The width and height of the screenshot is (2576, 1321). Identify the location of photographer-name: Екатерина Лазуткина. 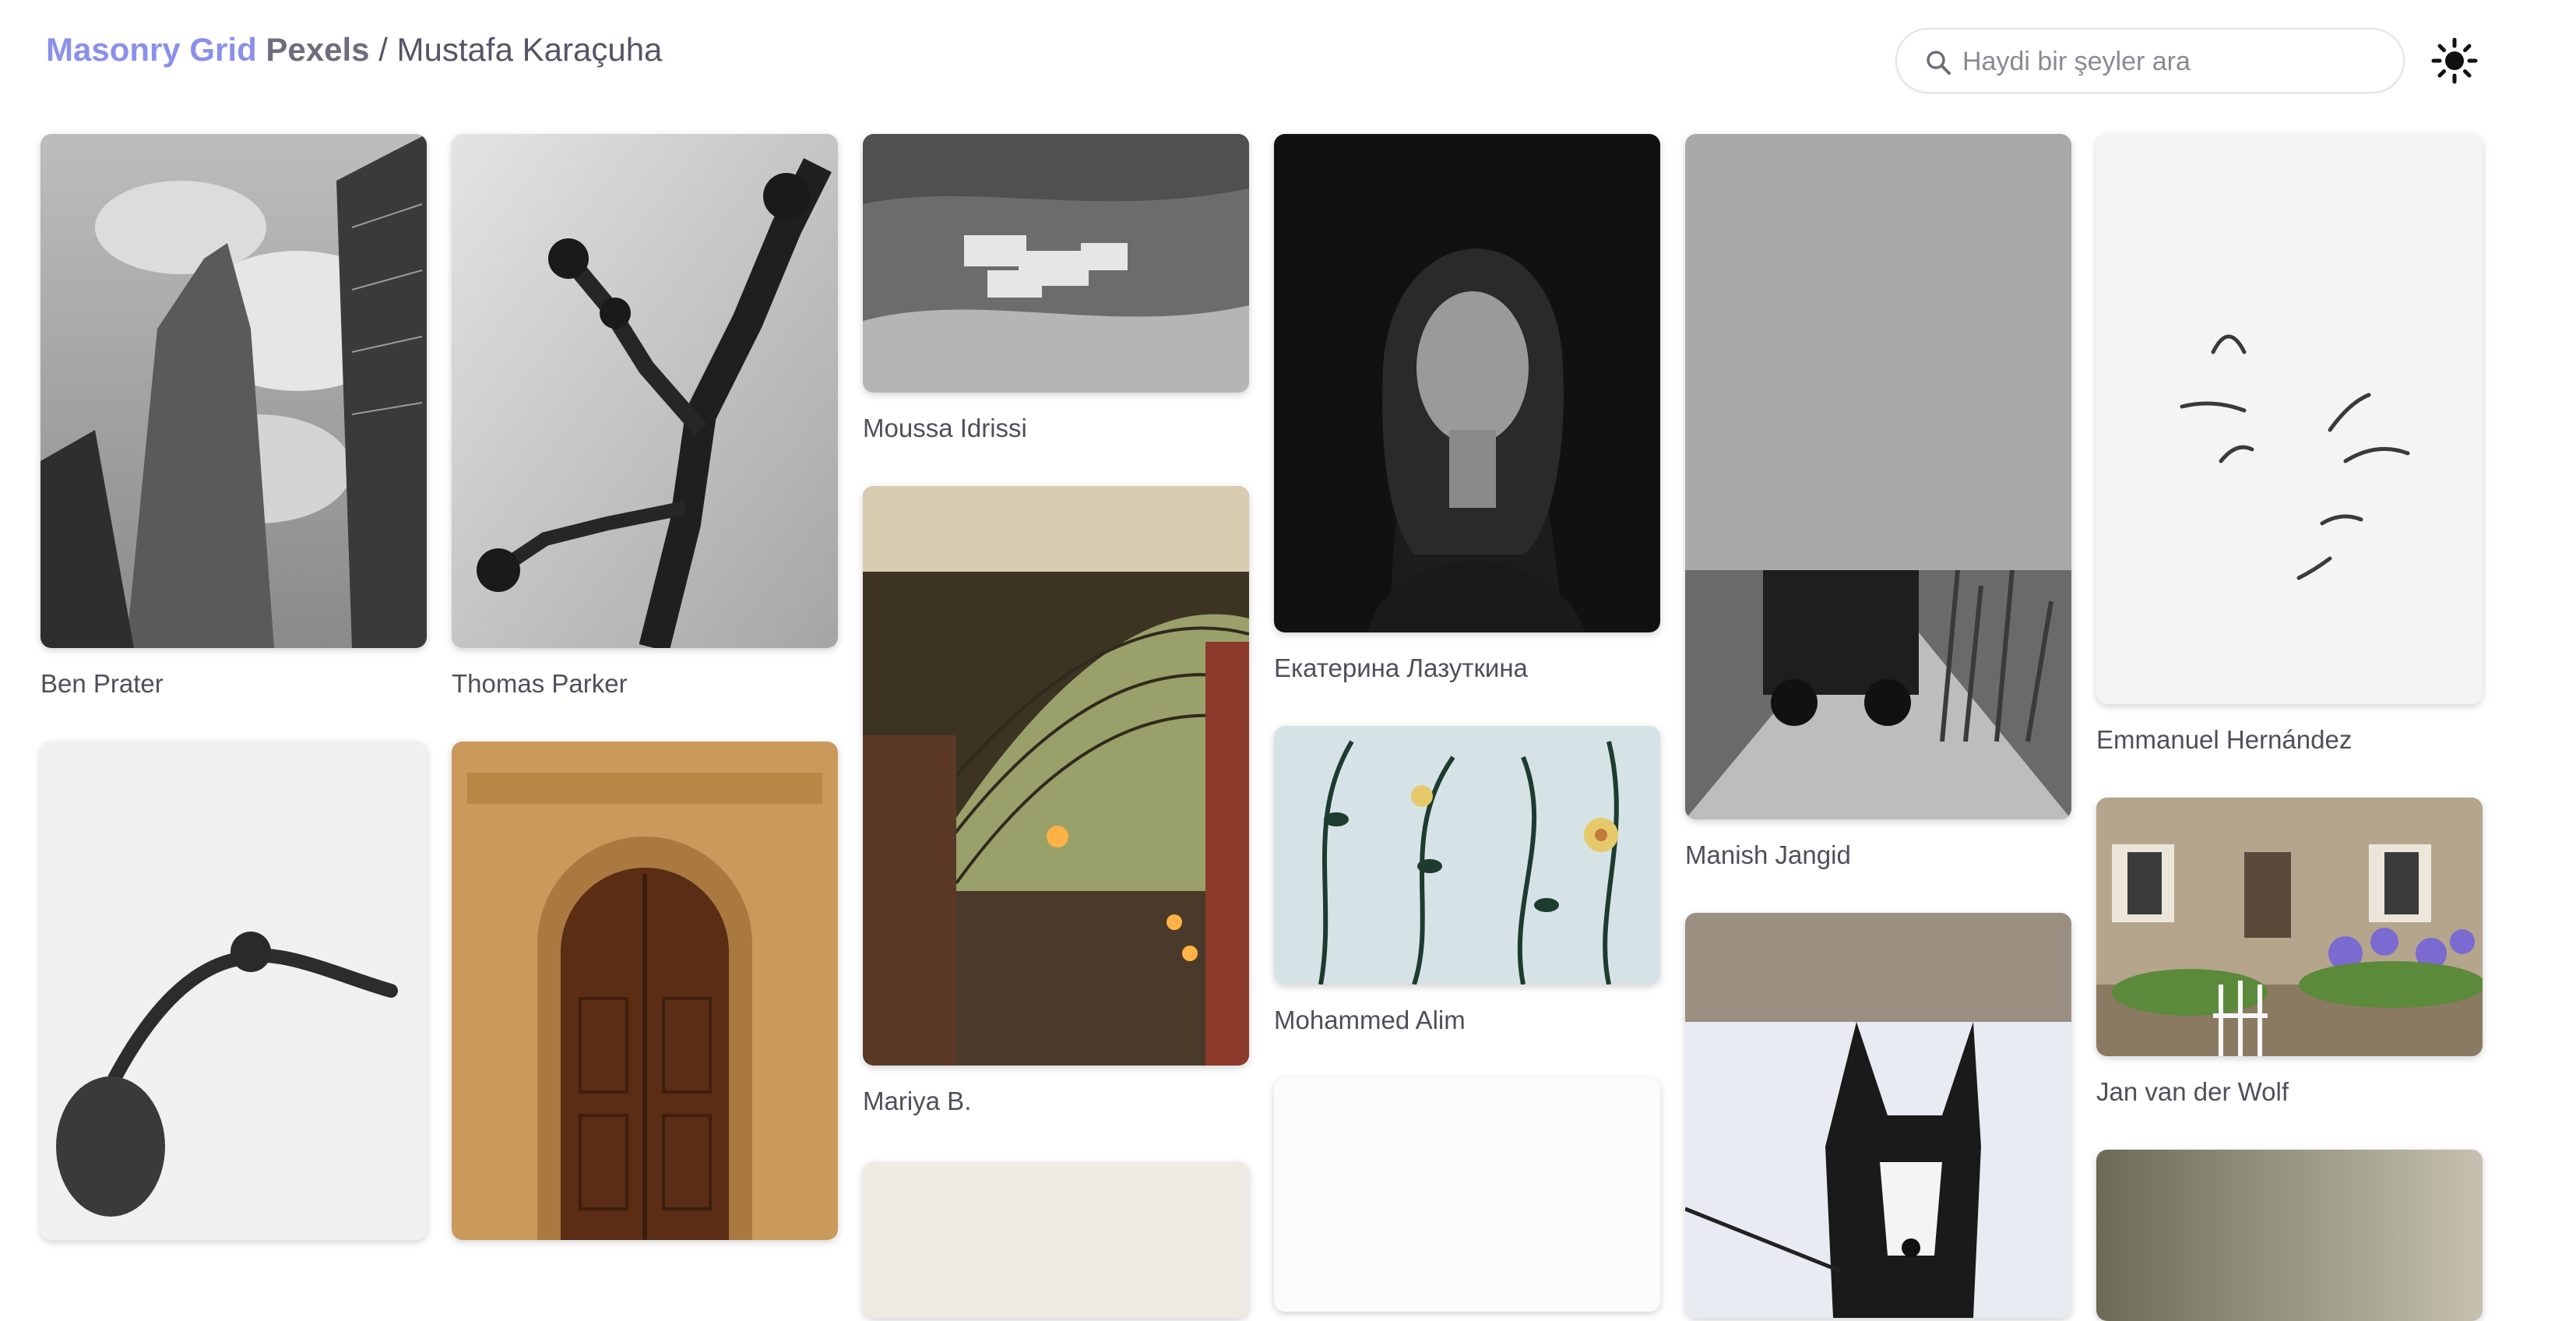
(1401, 667).